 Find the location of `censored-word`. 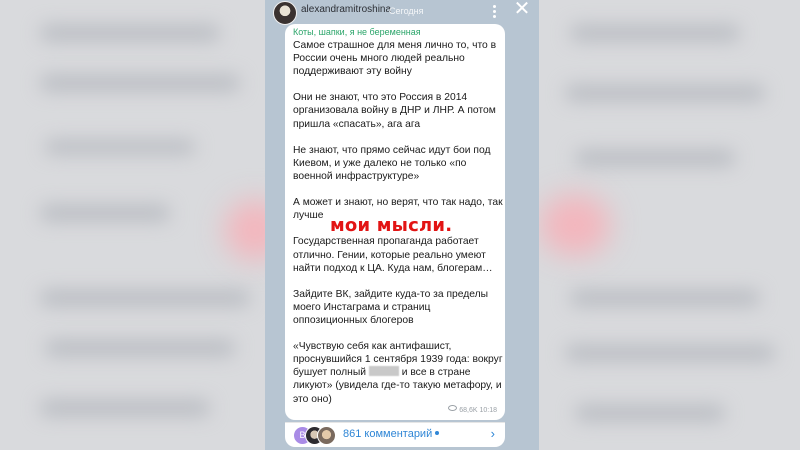

censored-word is located at coordinates (383, 371).